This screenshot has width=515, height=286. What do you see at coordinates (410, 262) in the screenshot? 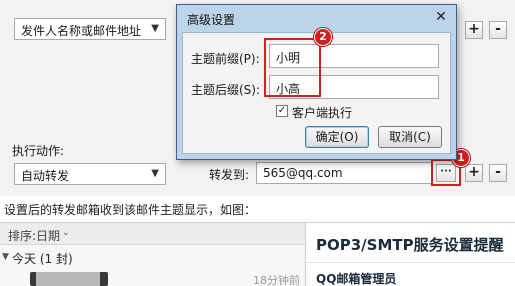
I see `divider` at bounding box center [410, 262].